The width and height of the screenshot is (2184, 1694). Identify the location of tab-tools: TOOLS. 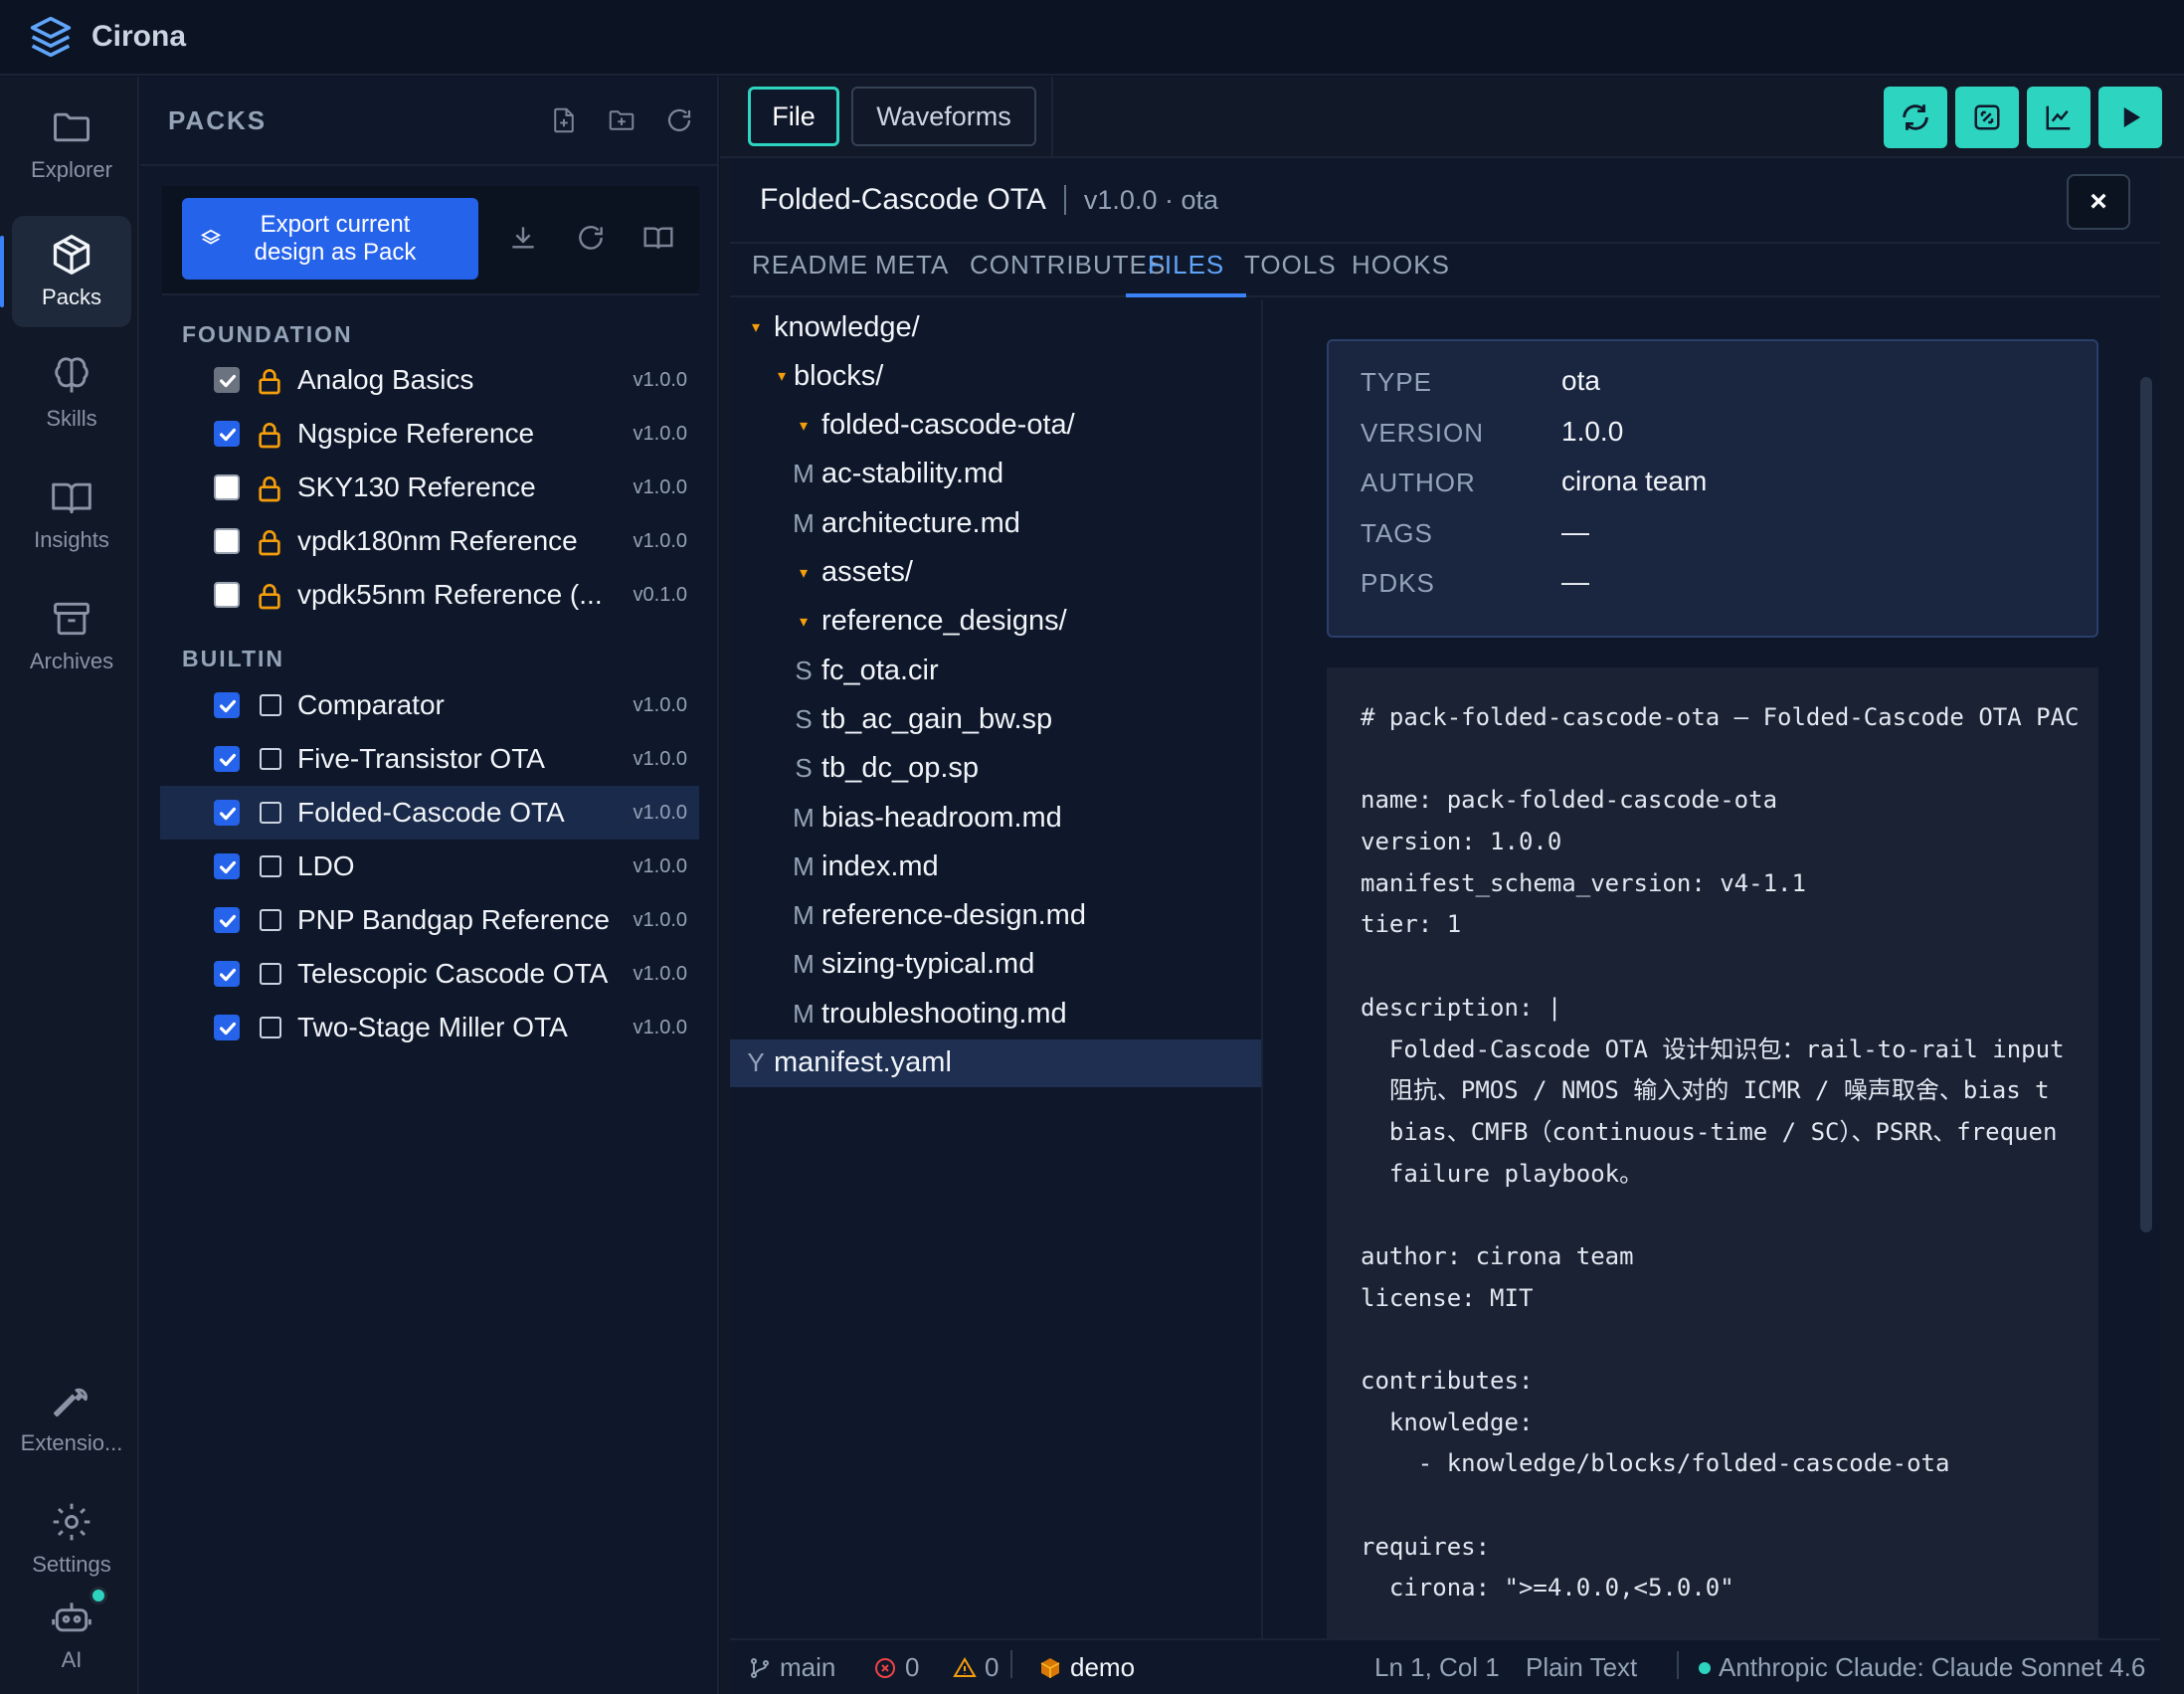
(1290, 273).